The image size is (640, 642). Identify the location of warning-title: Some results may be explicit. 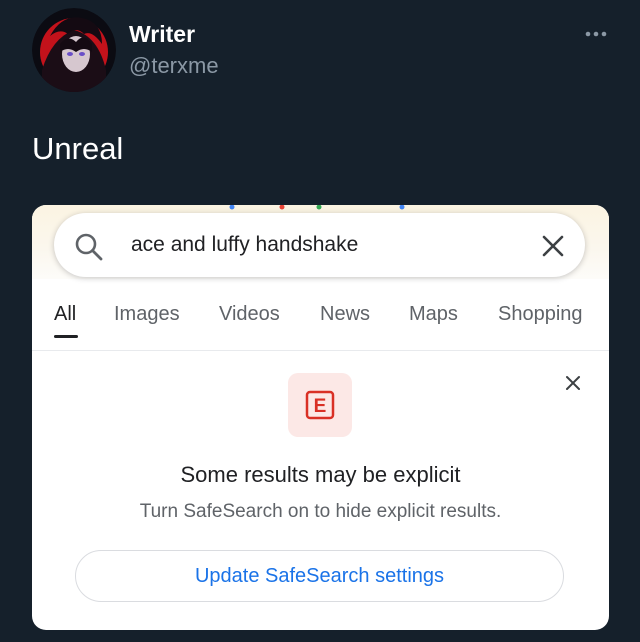
(320, 474).